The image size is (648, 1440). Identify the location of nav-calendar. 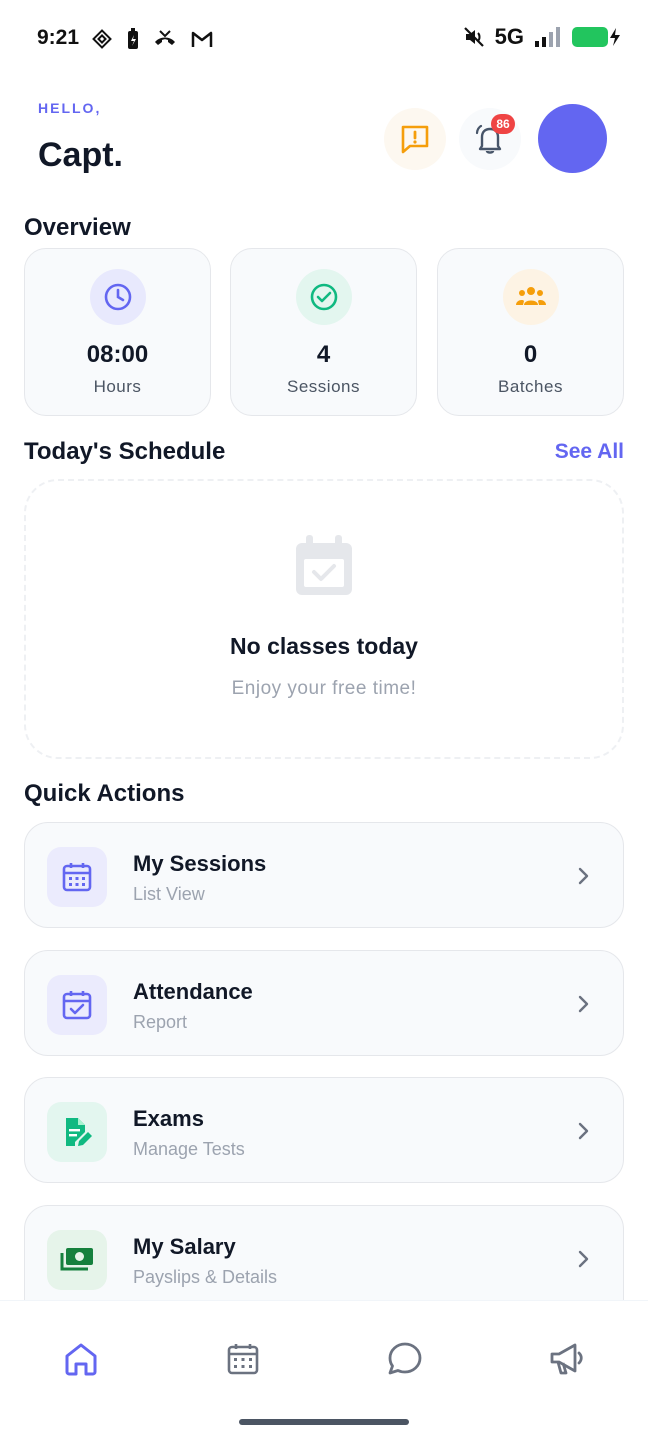
(243, 1359).